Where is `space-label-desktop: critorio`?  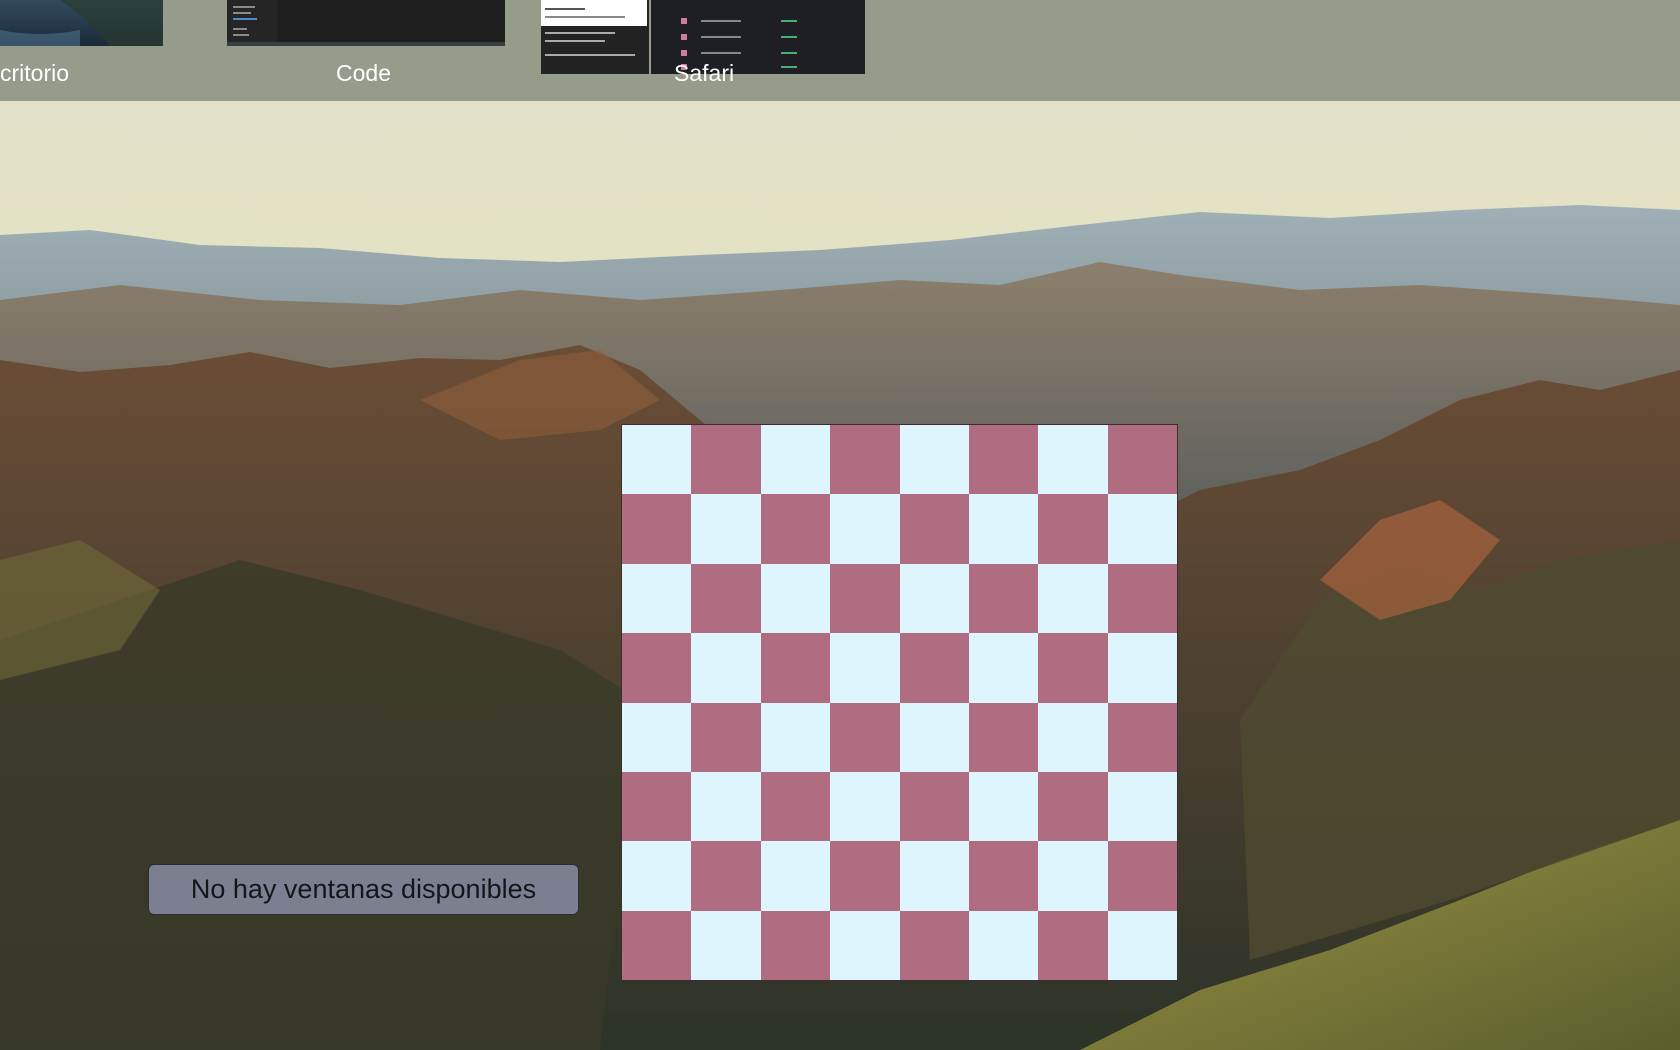 space-label-desktop: critorio is located at coordinates (35, 73).